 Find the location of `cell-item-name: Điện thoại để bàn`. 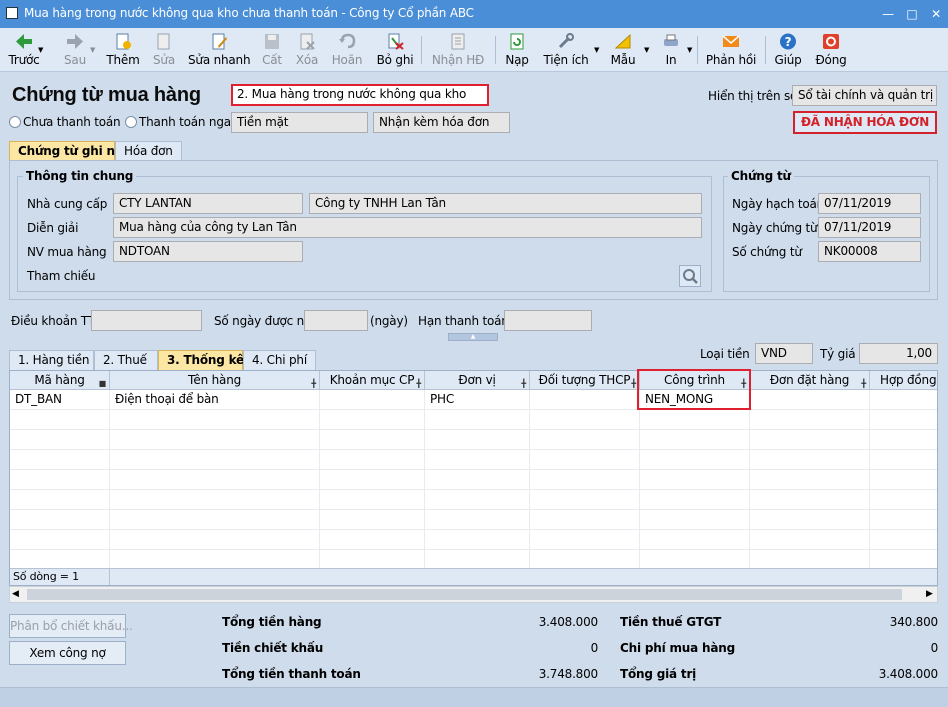

cell-item-name: Điện thoại để bàn is located at coordinates (167, 399).